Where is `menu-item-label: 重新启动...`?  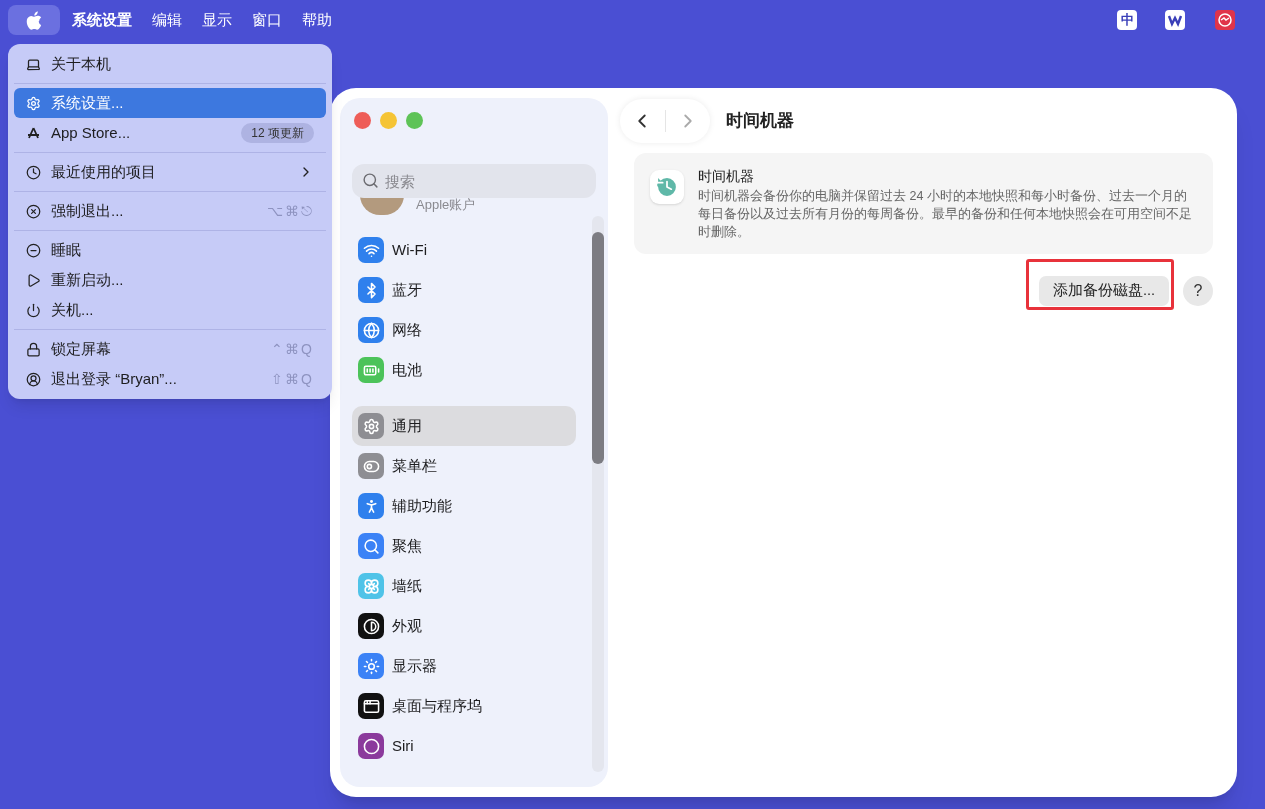
menu-item-label: 重新启动... is located at coordinates (88, 279).